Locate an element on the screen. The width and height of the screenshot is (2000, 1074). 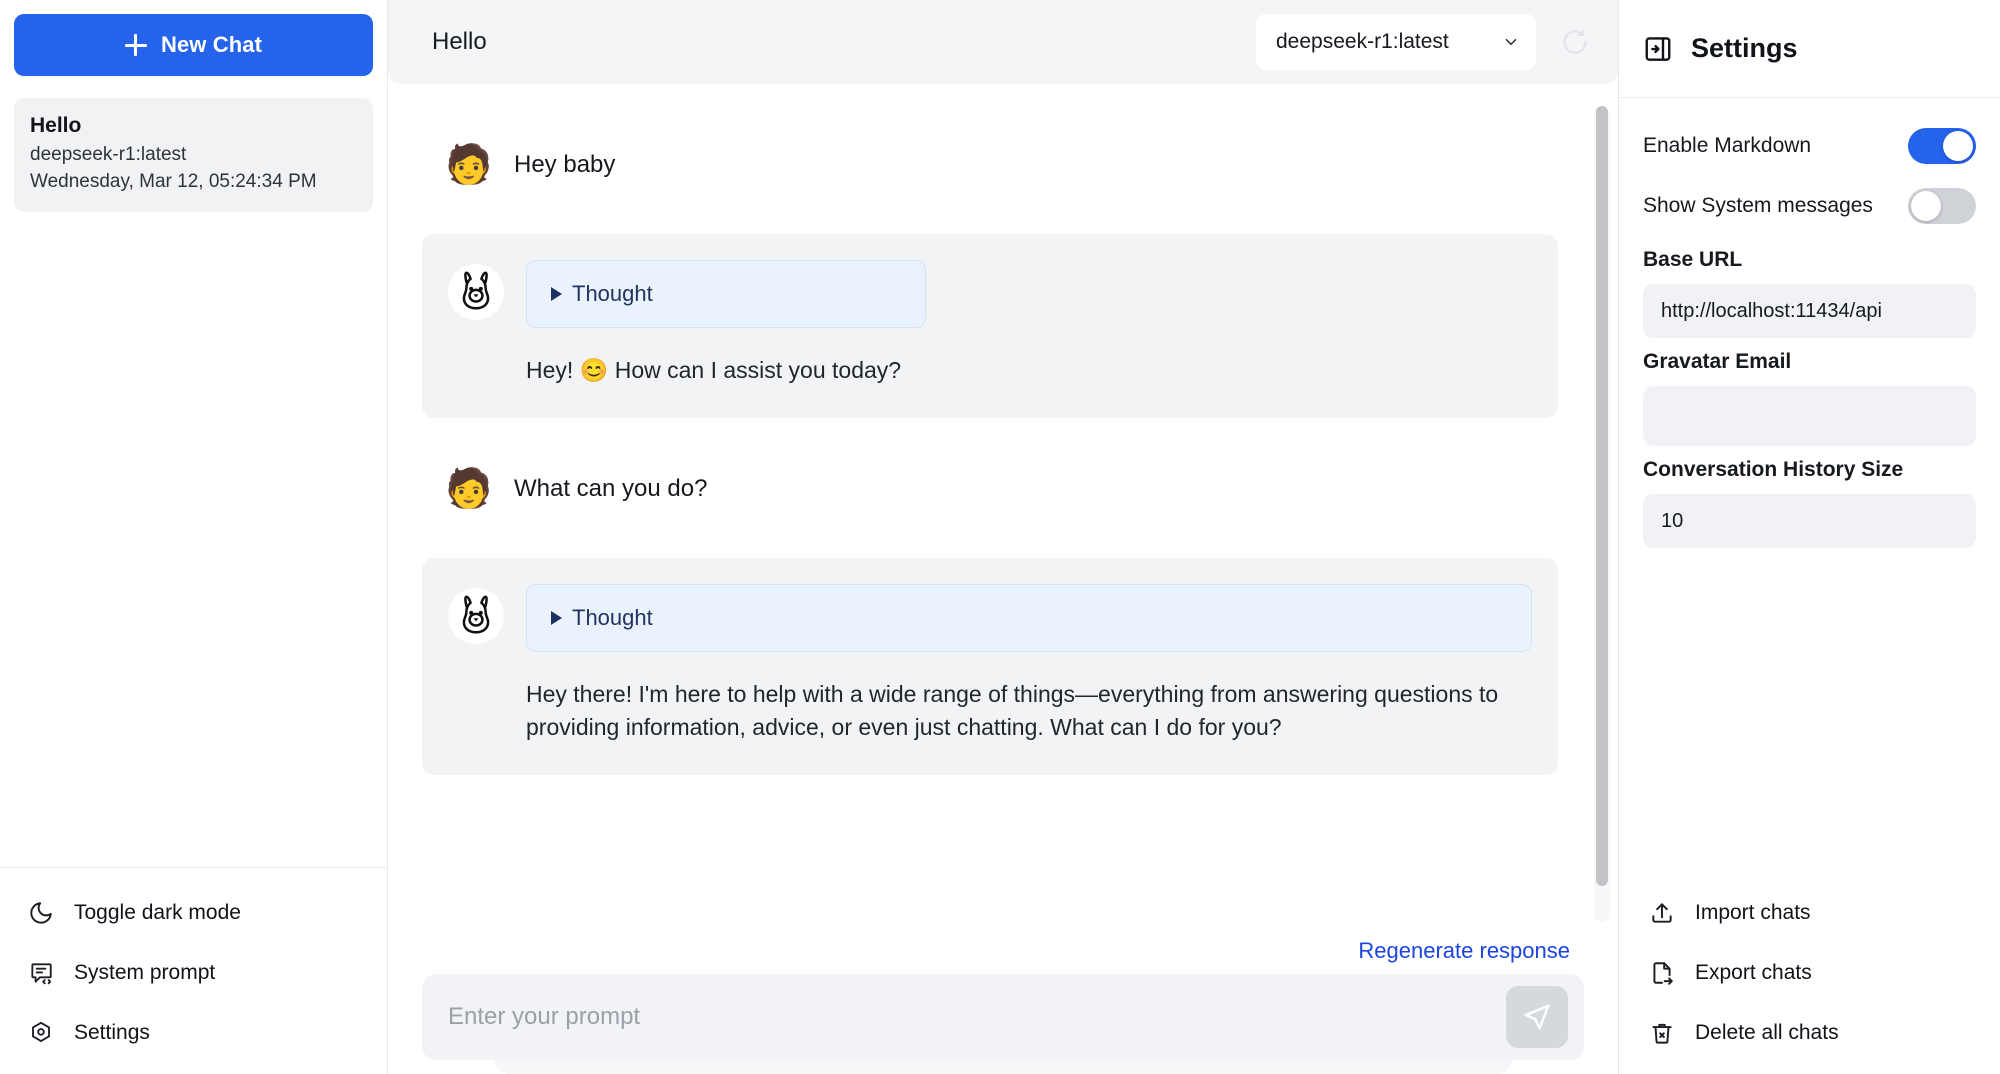
moon-icon is located at coordinates (41, 913).